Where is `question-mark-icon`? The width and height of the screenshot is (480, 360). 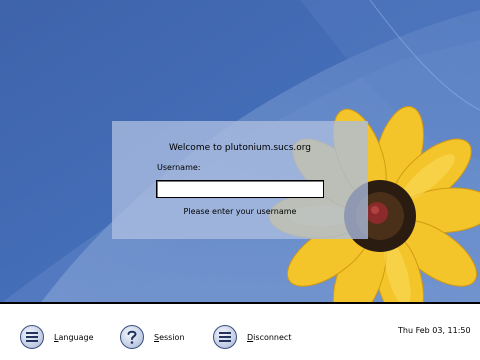
question-mark-icon is located at coordinates (132, 337).